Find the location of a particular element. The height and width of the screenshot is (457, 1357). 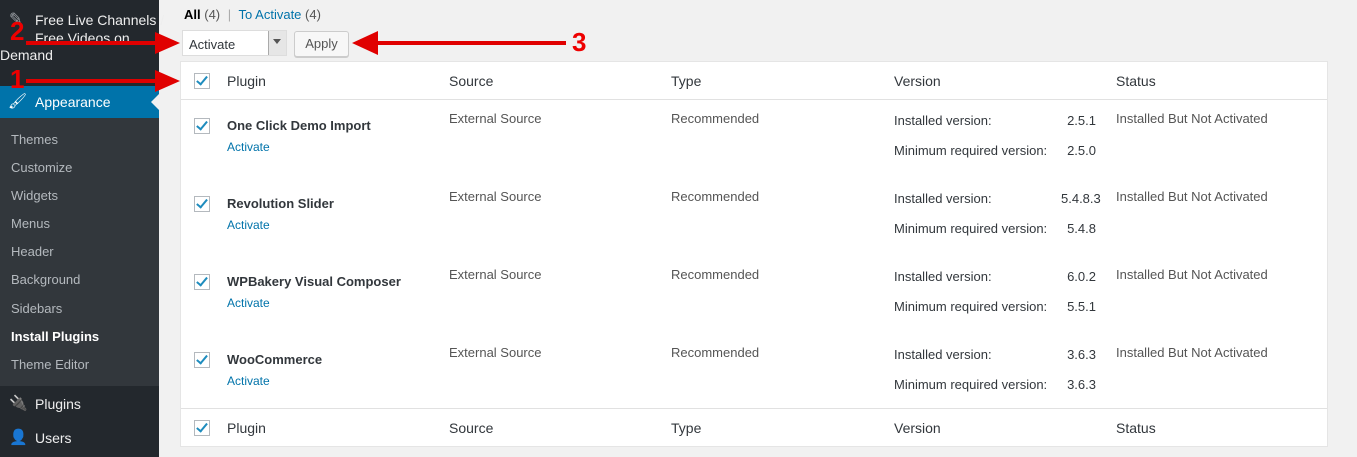

arrow-2-head is located at coordinates (167, 43).